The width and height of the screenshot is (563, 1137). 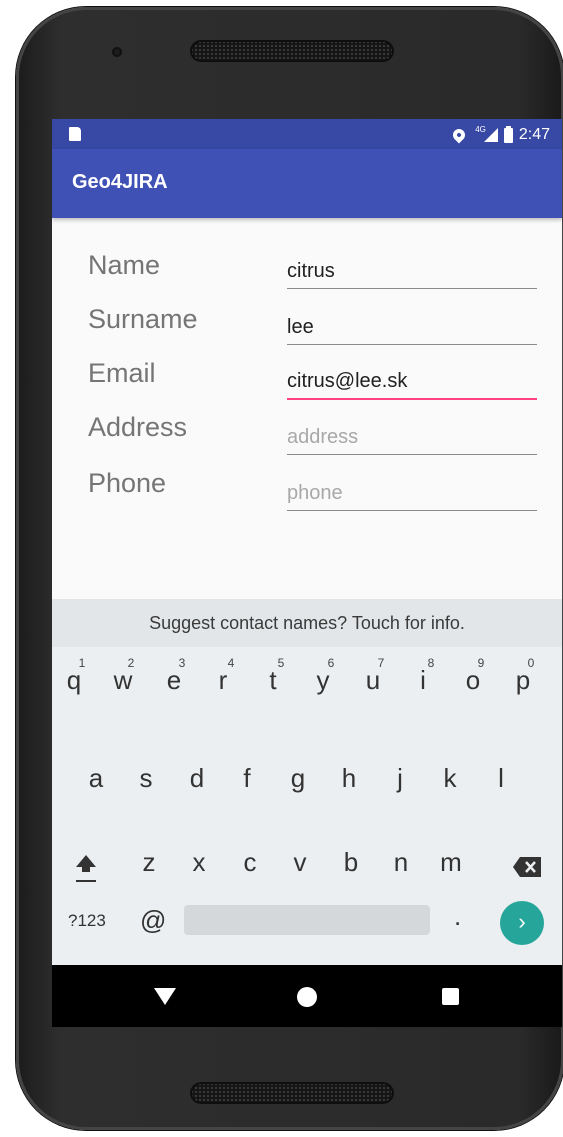 I want to click on key-d: d, so click(x=197, y=778).